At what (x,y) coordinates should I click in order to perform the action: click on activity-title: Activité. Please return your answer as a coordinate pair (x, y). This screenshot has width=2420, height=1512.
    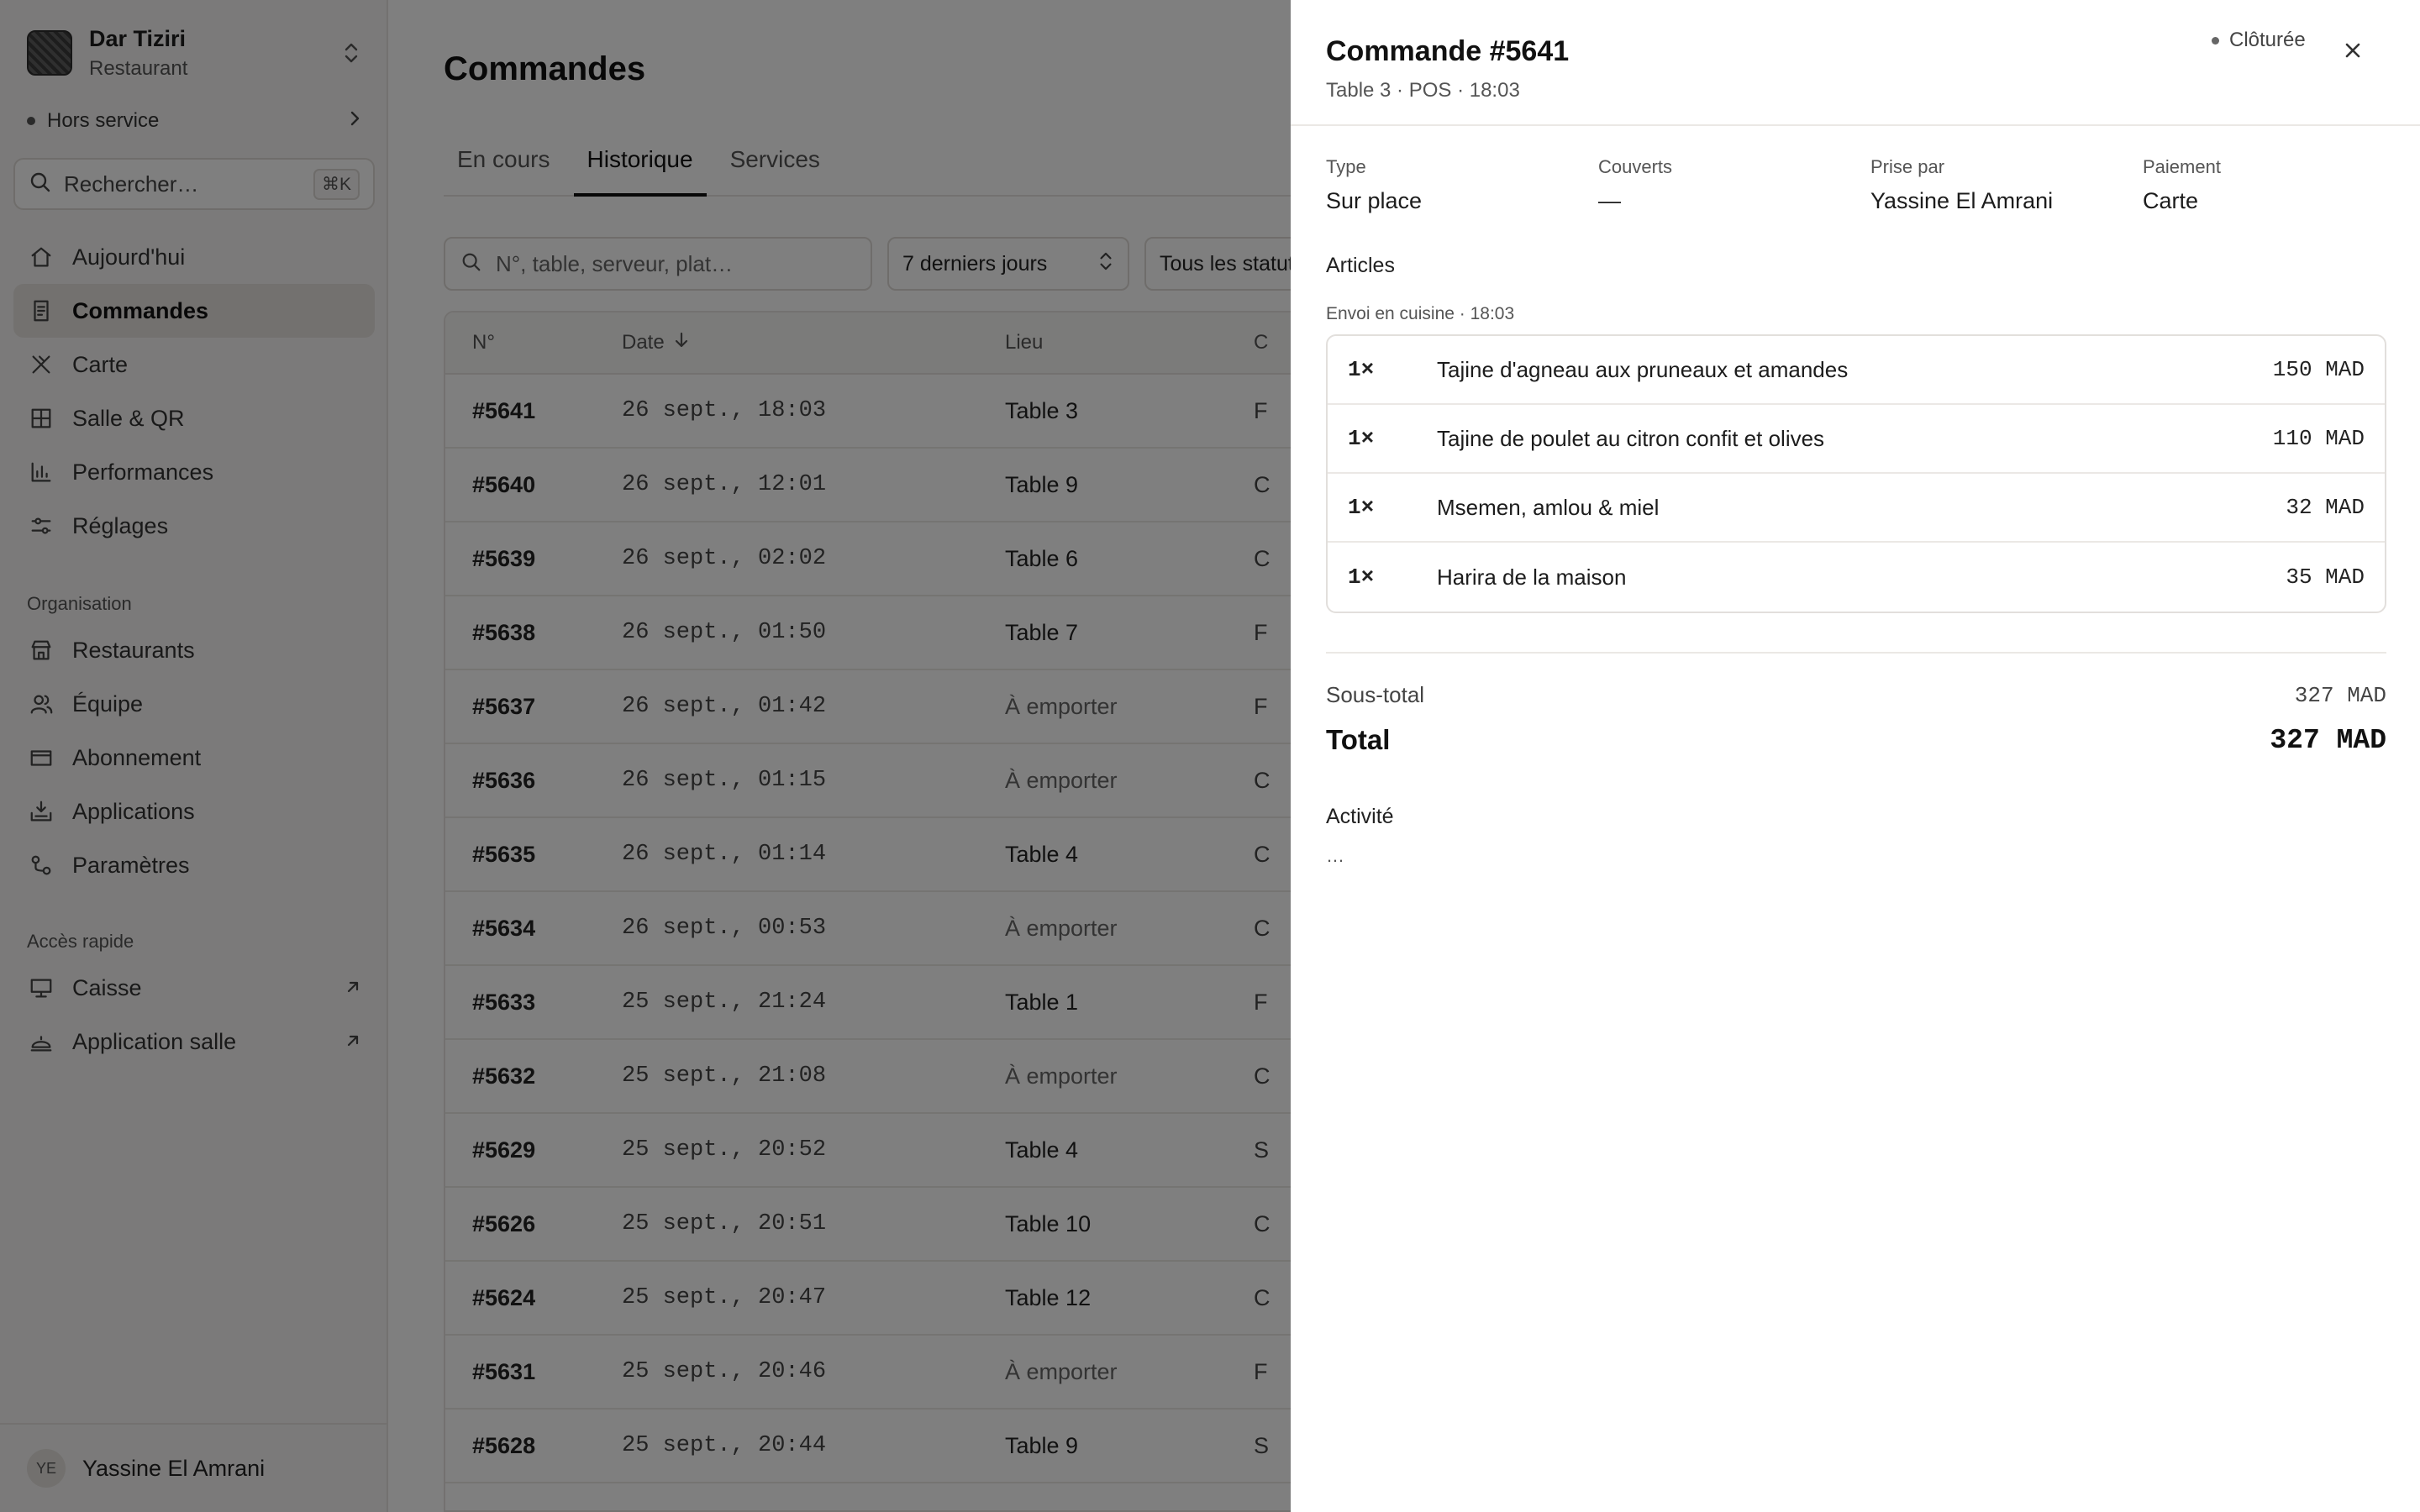
    Looking at the image, I should click on (1360, 816).